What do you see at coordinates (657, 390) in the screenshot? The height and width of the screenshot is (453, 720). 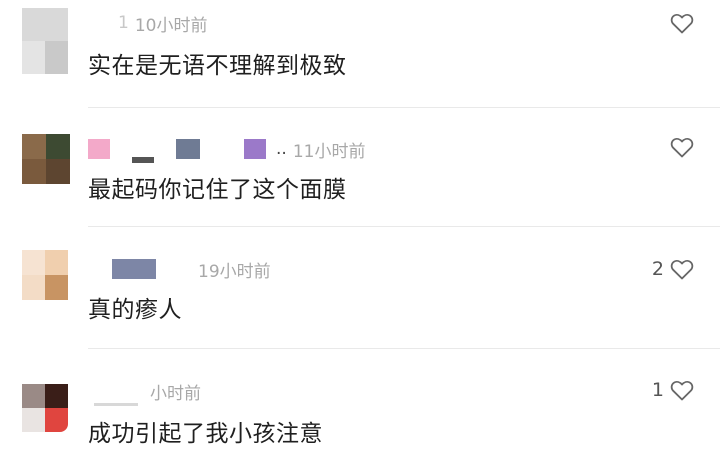 I see `like-count: 1` at bounding box center [657, 390].